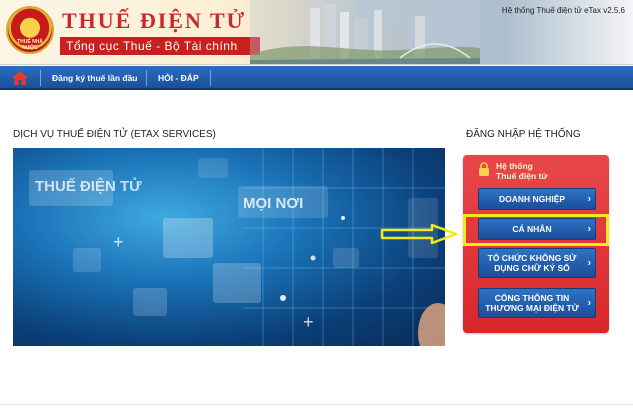 The image size is (633, 408). I want to click on site-subtitle: Tổng cục Thuế - Bộ Tài chính, so click(160, 46).